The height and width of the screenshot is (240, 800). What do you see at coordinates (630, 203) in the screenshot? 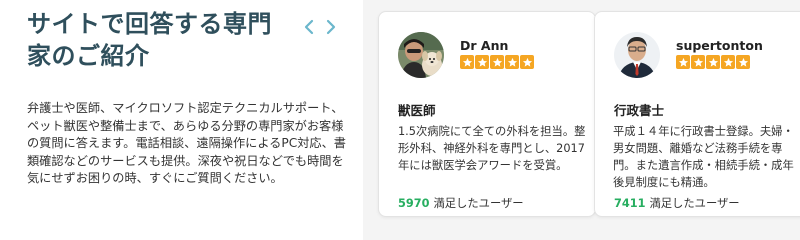
I see `satisfied-count: 7411` at bounding box center [630, 203].